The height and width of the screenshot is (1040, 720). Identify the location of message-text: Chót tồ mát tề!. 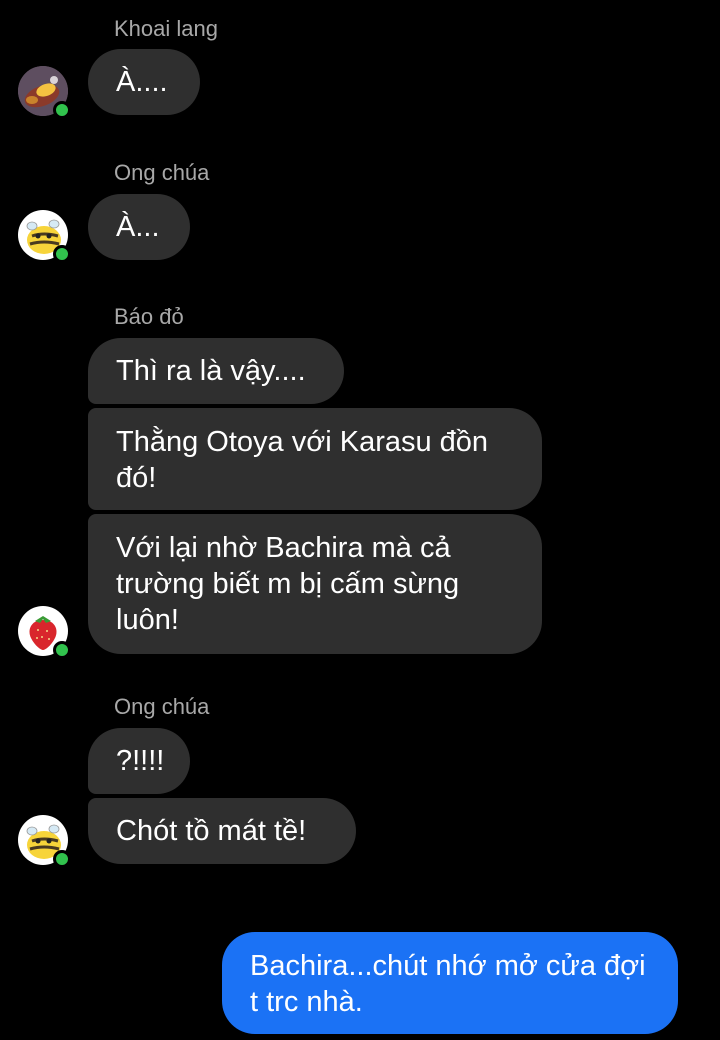
(211, 831).